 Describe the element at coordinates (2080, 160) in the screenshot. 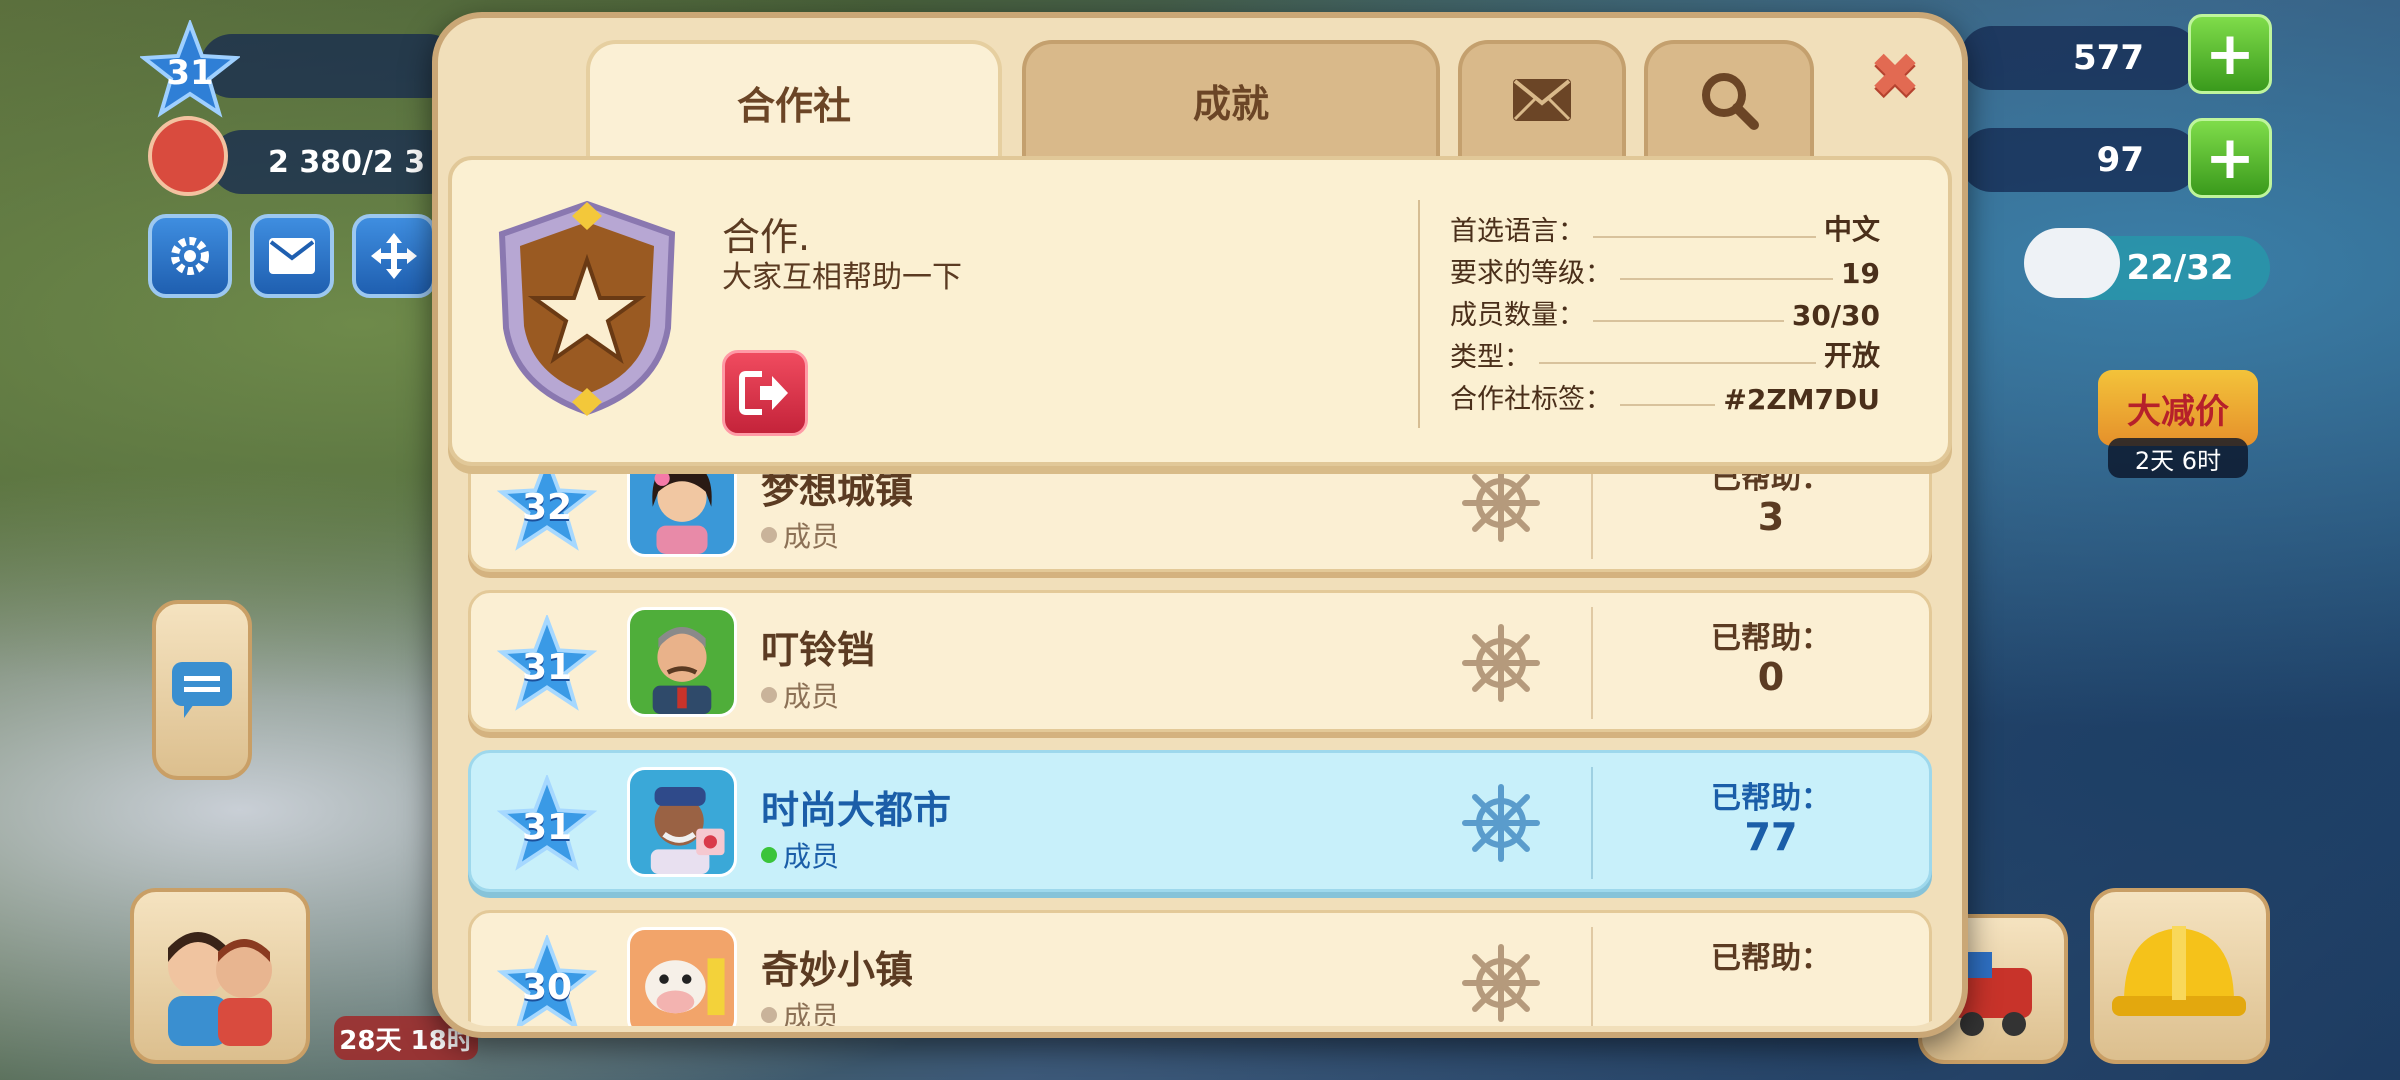

I see `cash-bar: 97` at that location.